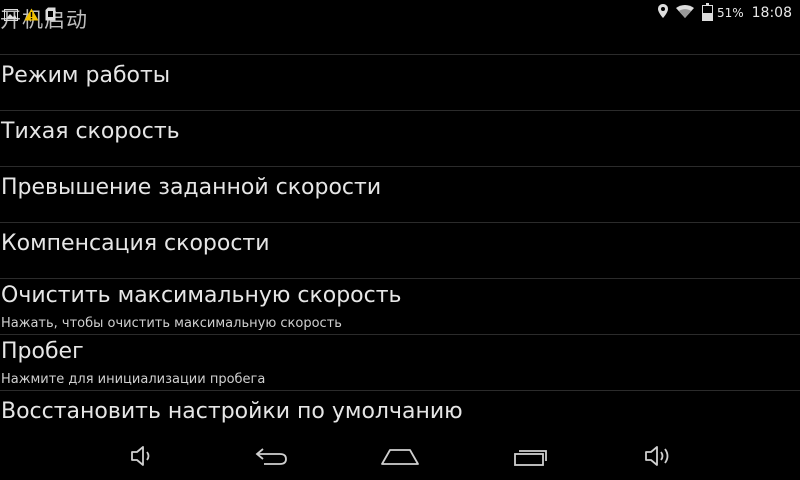  I want to click on settings-item-title: Тихая скорость, so click(90, 131).